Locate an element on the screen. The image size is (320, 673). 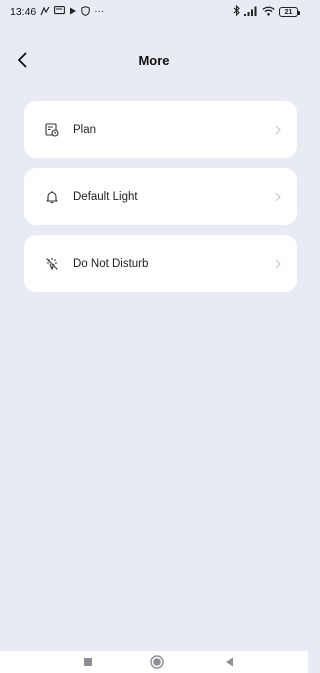
home-button is located at coordinates (157, 662).